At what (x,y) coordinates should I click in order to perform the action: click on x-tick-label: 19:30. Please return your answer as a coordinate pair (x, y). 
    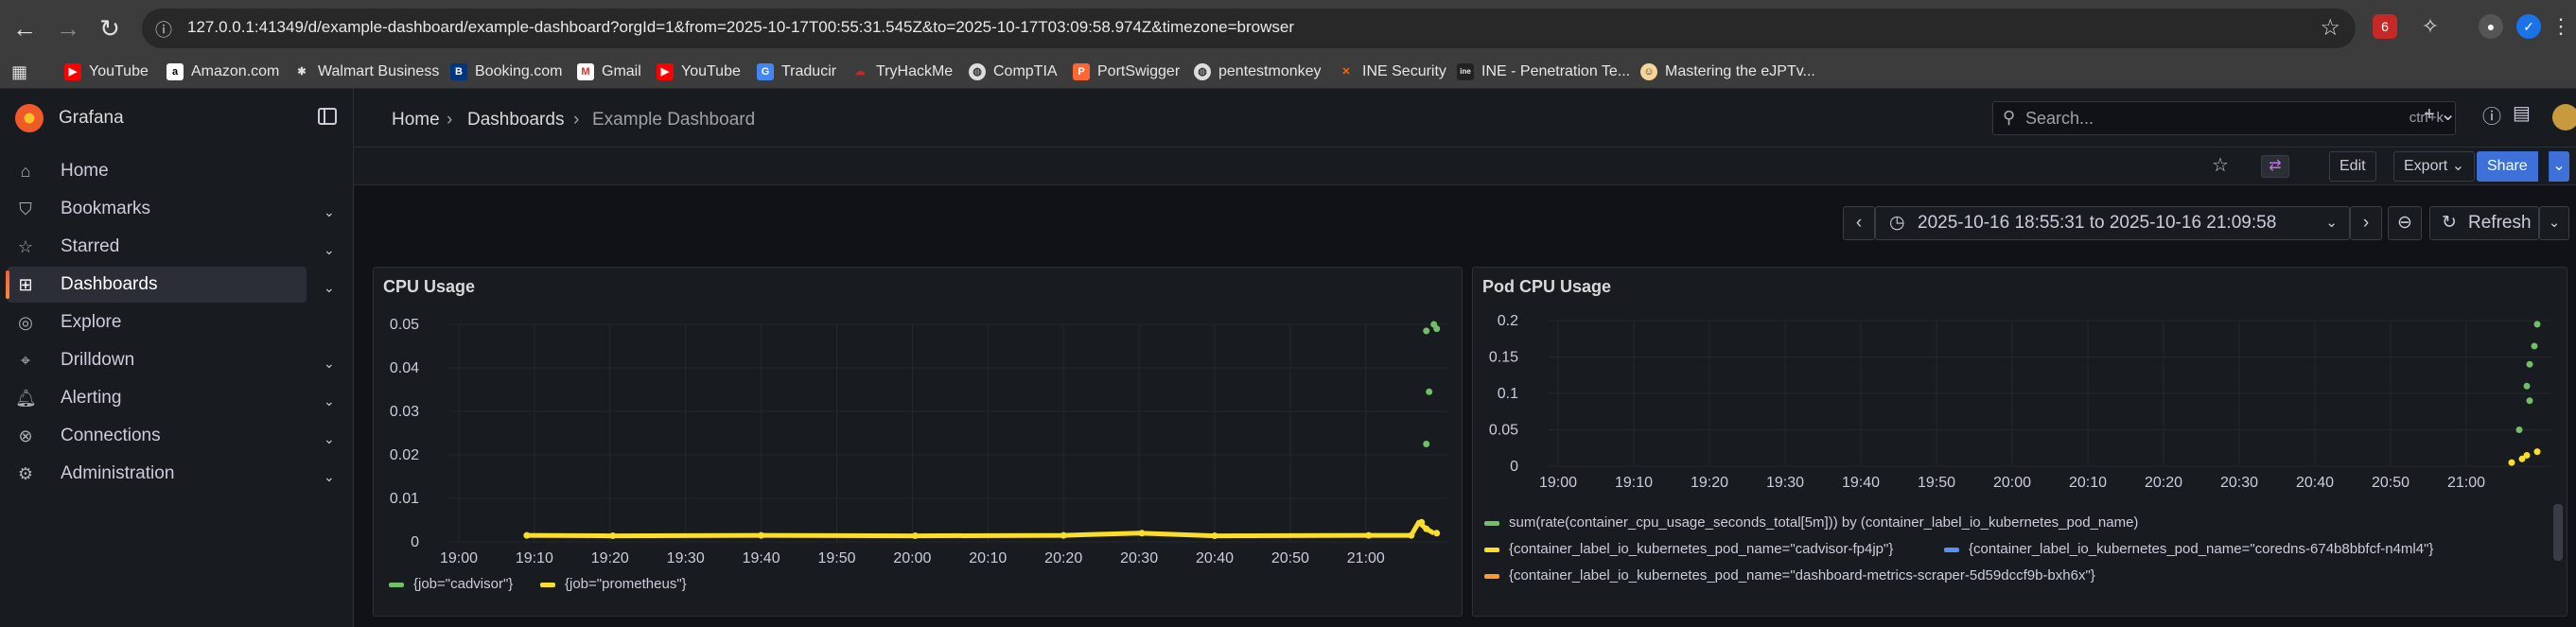
    Looking at the image, I should click on (686, 558).